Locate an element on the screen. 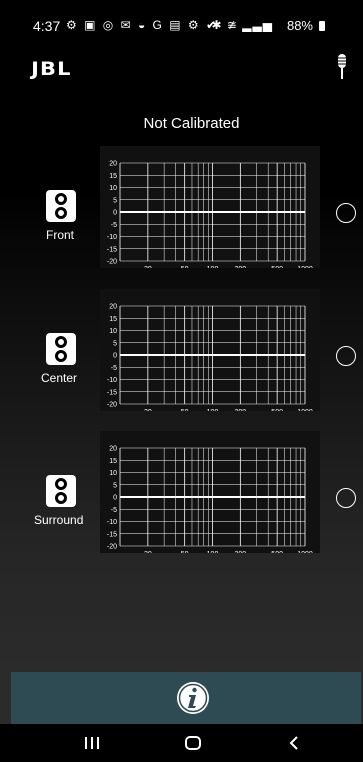 The image size is (363, 762). home-icon is located at coordinates (193, 743).